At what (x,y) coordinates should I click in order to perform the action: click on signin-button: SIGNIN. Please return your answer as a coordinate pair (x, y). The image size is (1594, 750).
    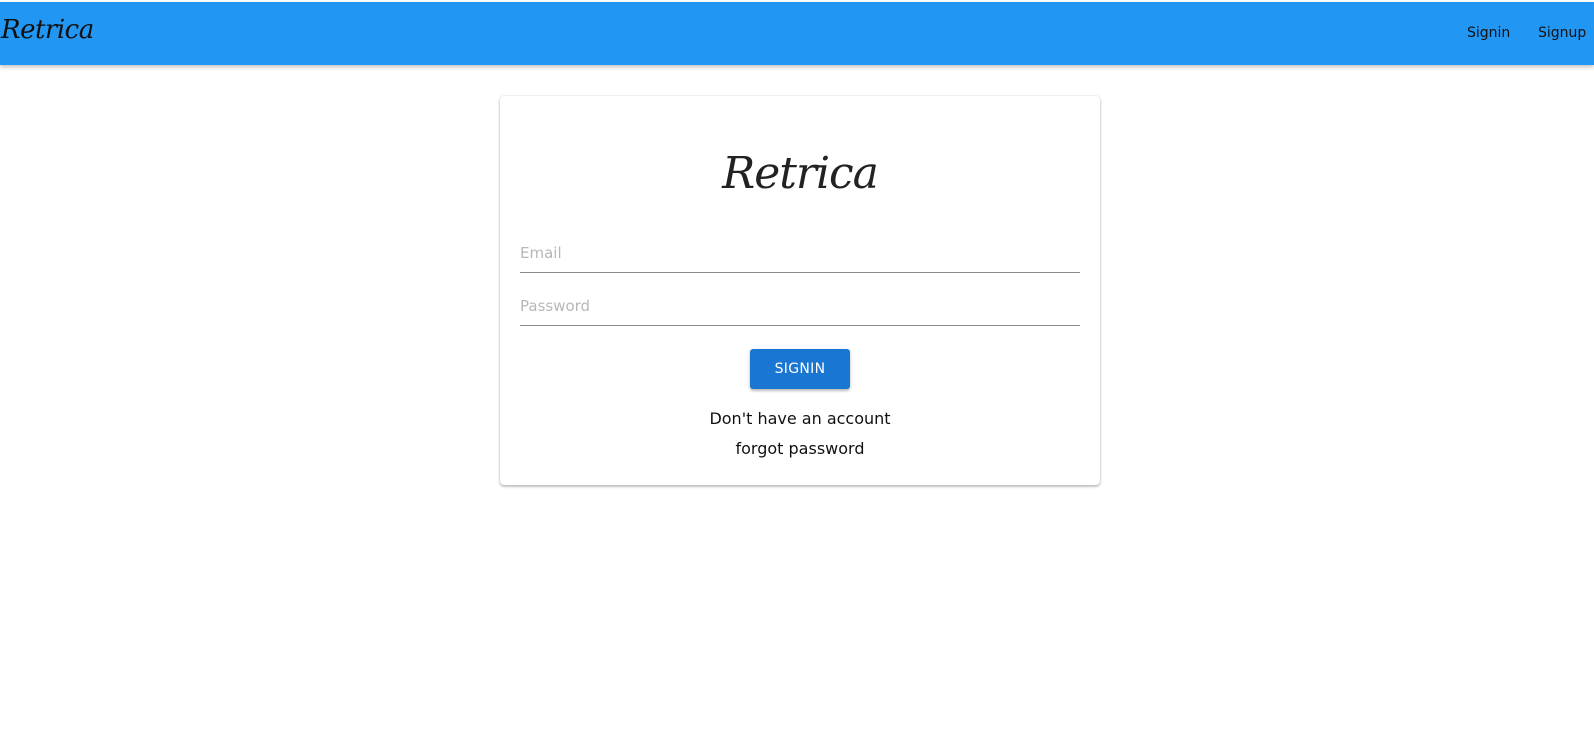
    Looking at the image, I should click on (800, 369).